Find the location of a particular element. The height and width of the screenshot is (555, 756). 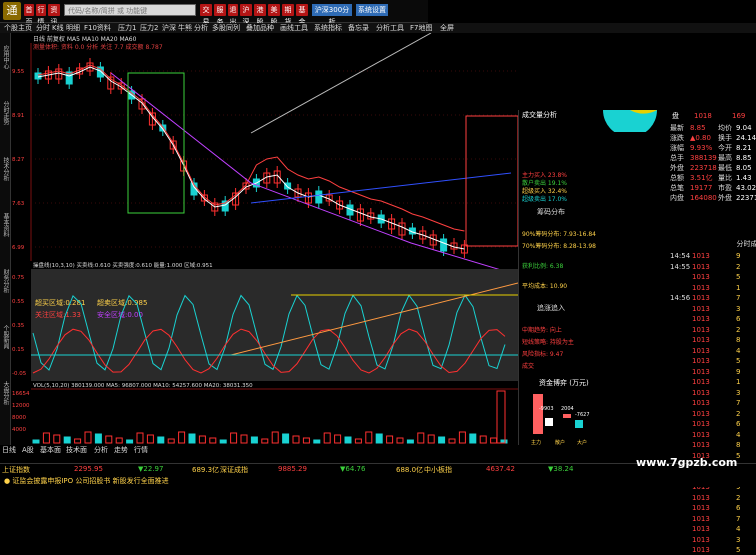

menu-item-kline: K线 is located at coordinates (58, 28).